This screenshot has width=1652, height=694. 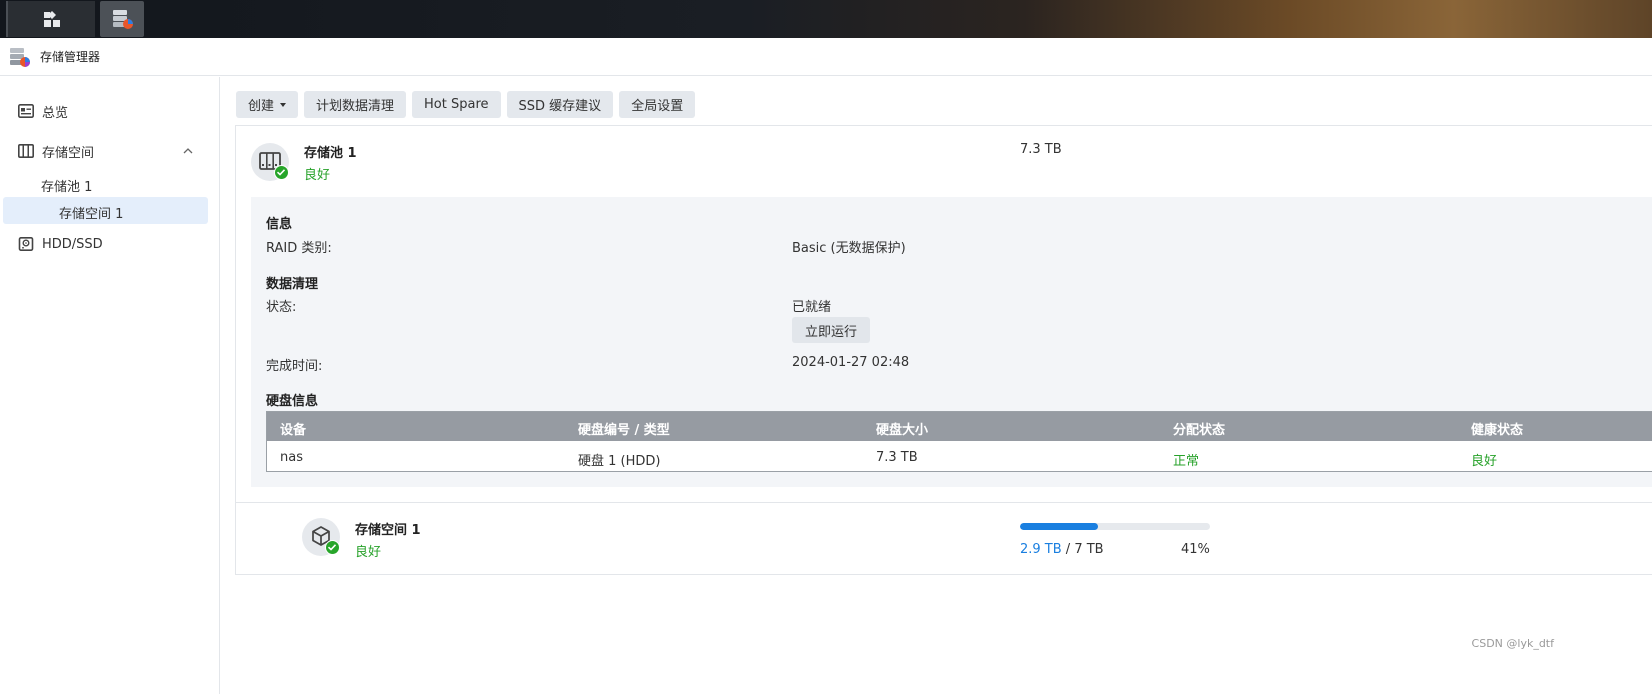 What do you see at coordinates (1512, 643) in the screenshot?
I see `watermark: CSDN @lyk_dtf` at bounding box center [1512, 643].